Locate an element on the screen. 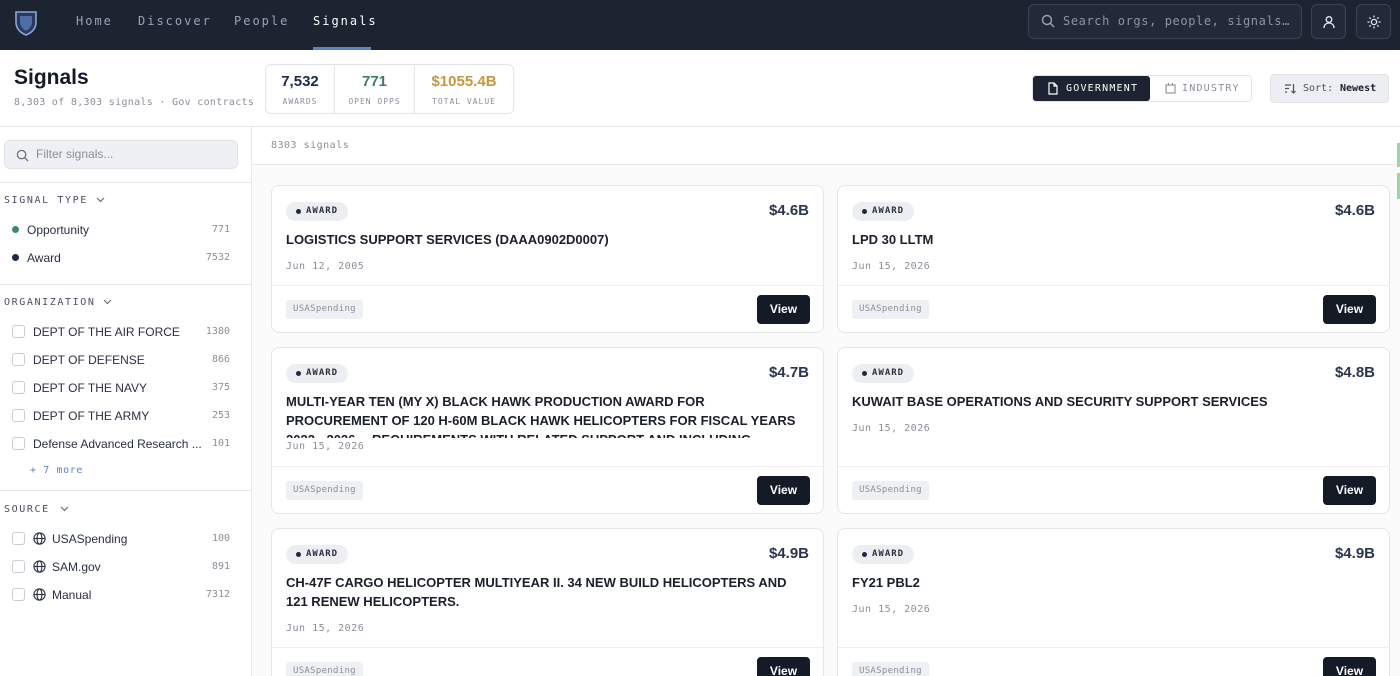 The image size is (1400, 676). organization-heading: ORGANIZATION is located at coordinates (58, 302).